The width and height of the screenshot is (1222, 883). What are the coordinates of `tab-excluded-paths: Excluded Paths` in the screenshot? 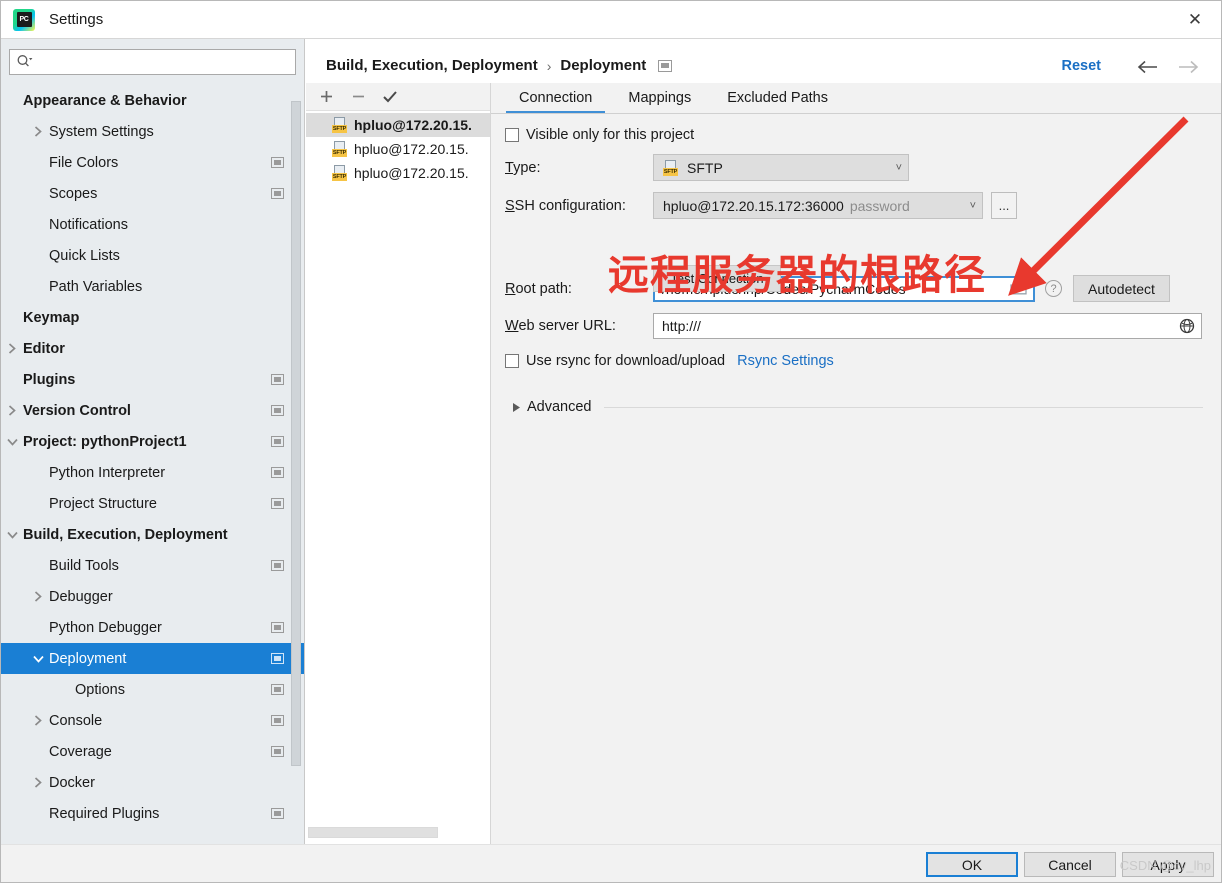 It's located at (777, 98).